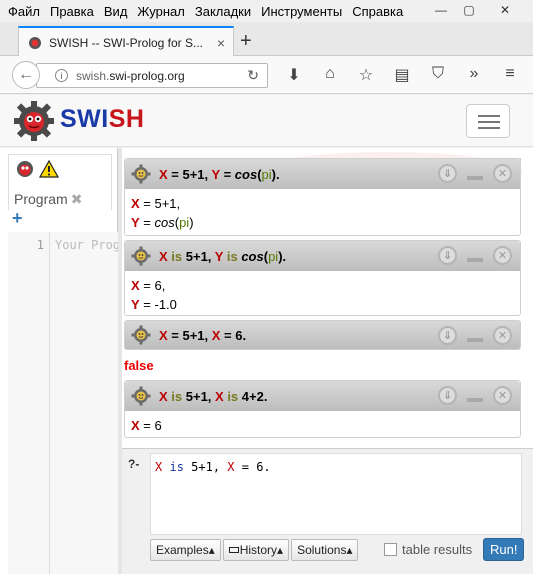 Image resolution: width=533 pixels, height=574 pixels. What do you see at coordinates (475, 173) in the screenshot?
I see `answer-controls: ⇓ ✕` at bounding box center [475, 173].